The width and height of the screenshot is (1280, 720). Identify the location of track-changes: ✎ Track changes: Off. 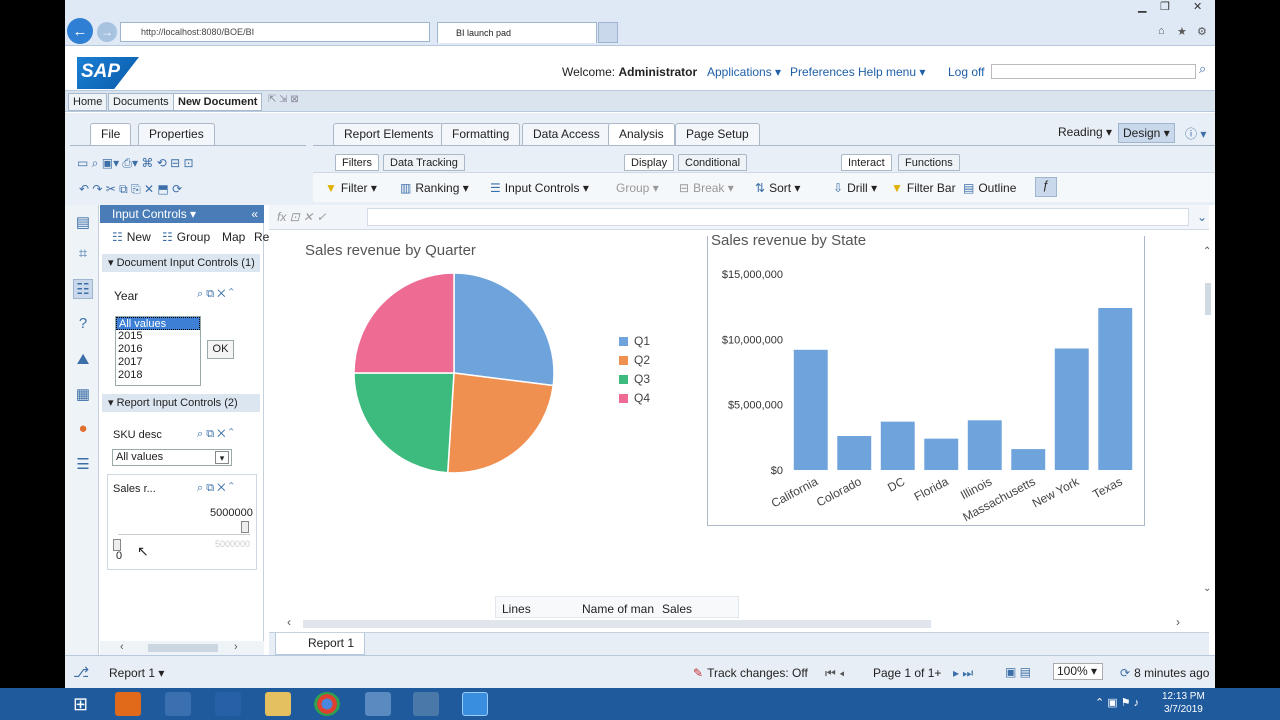
(750, 673).